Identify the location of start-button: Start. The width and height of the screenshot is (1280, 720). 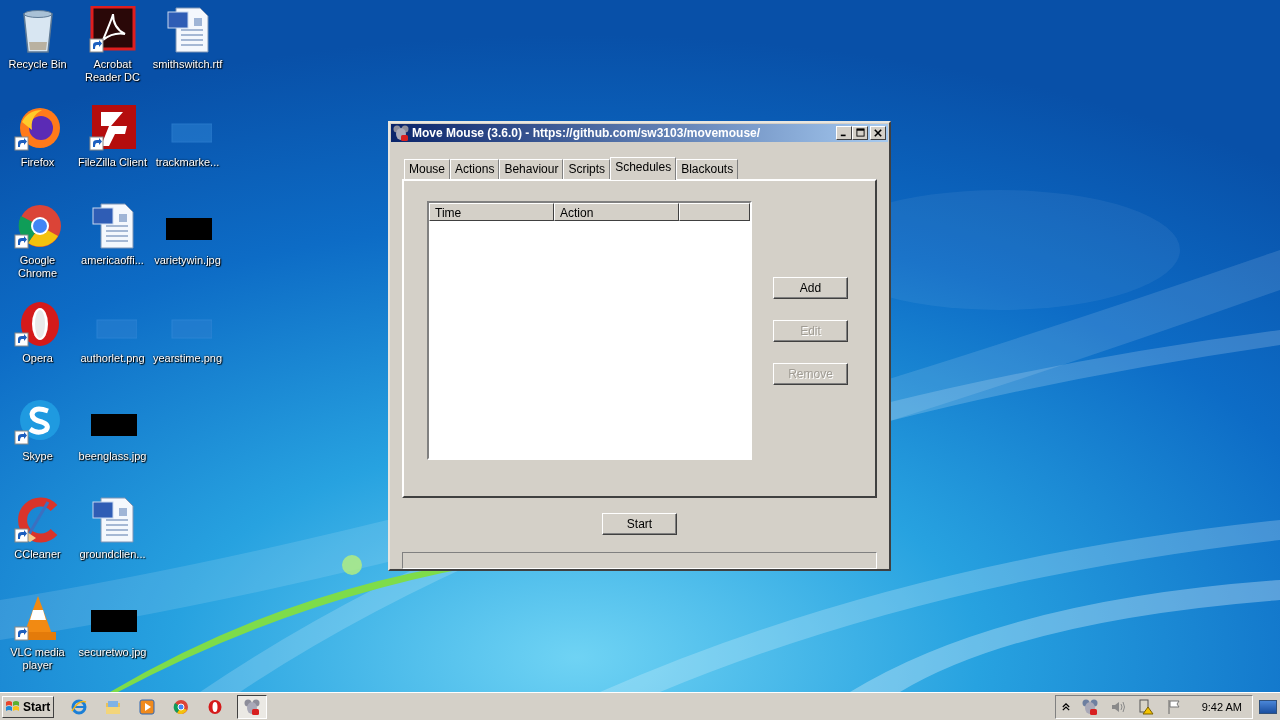
(639, 524).